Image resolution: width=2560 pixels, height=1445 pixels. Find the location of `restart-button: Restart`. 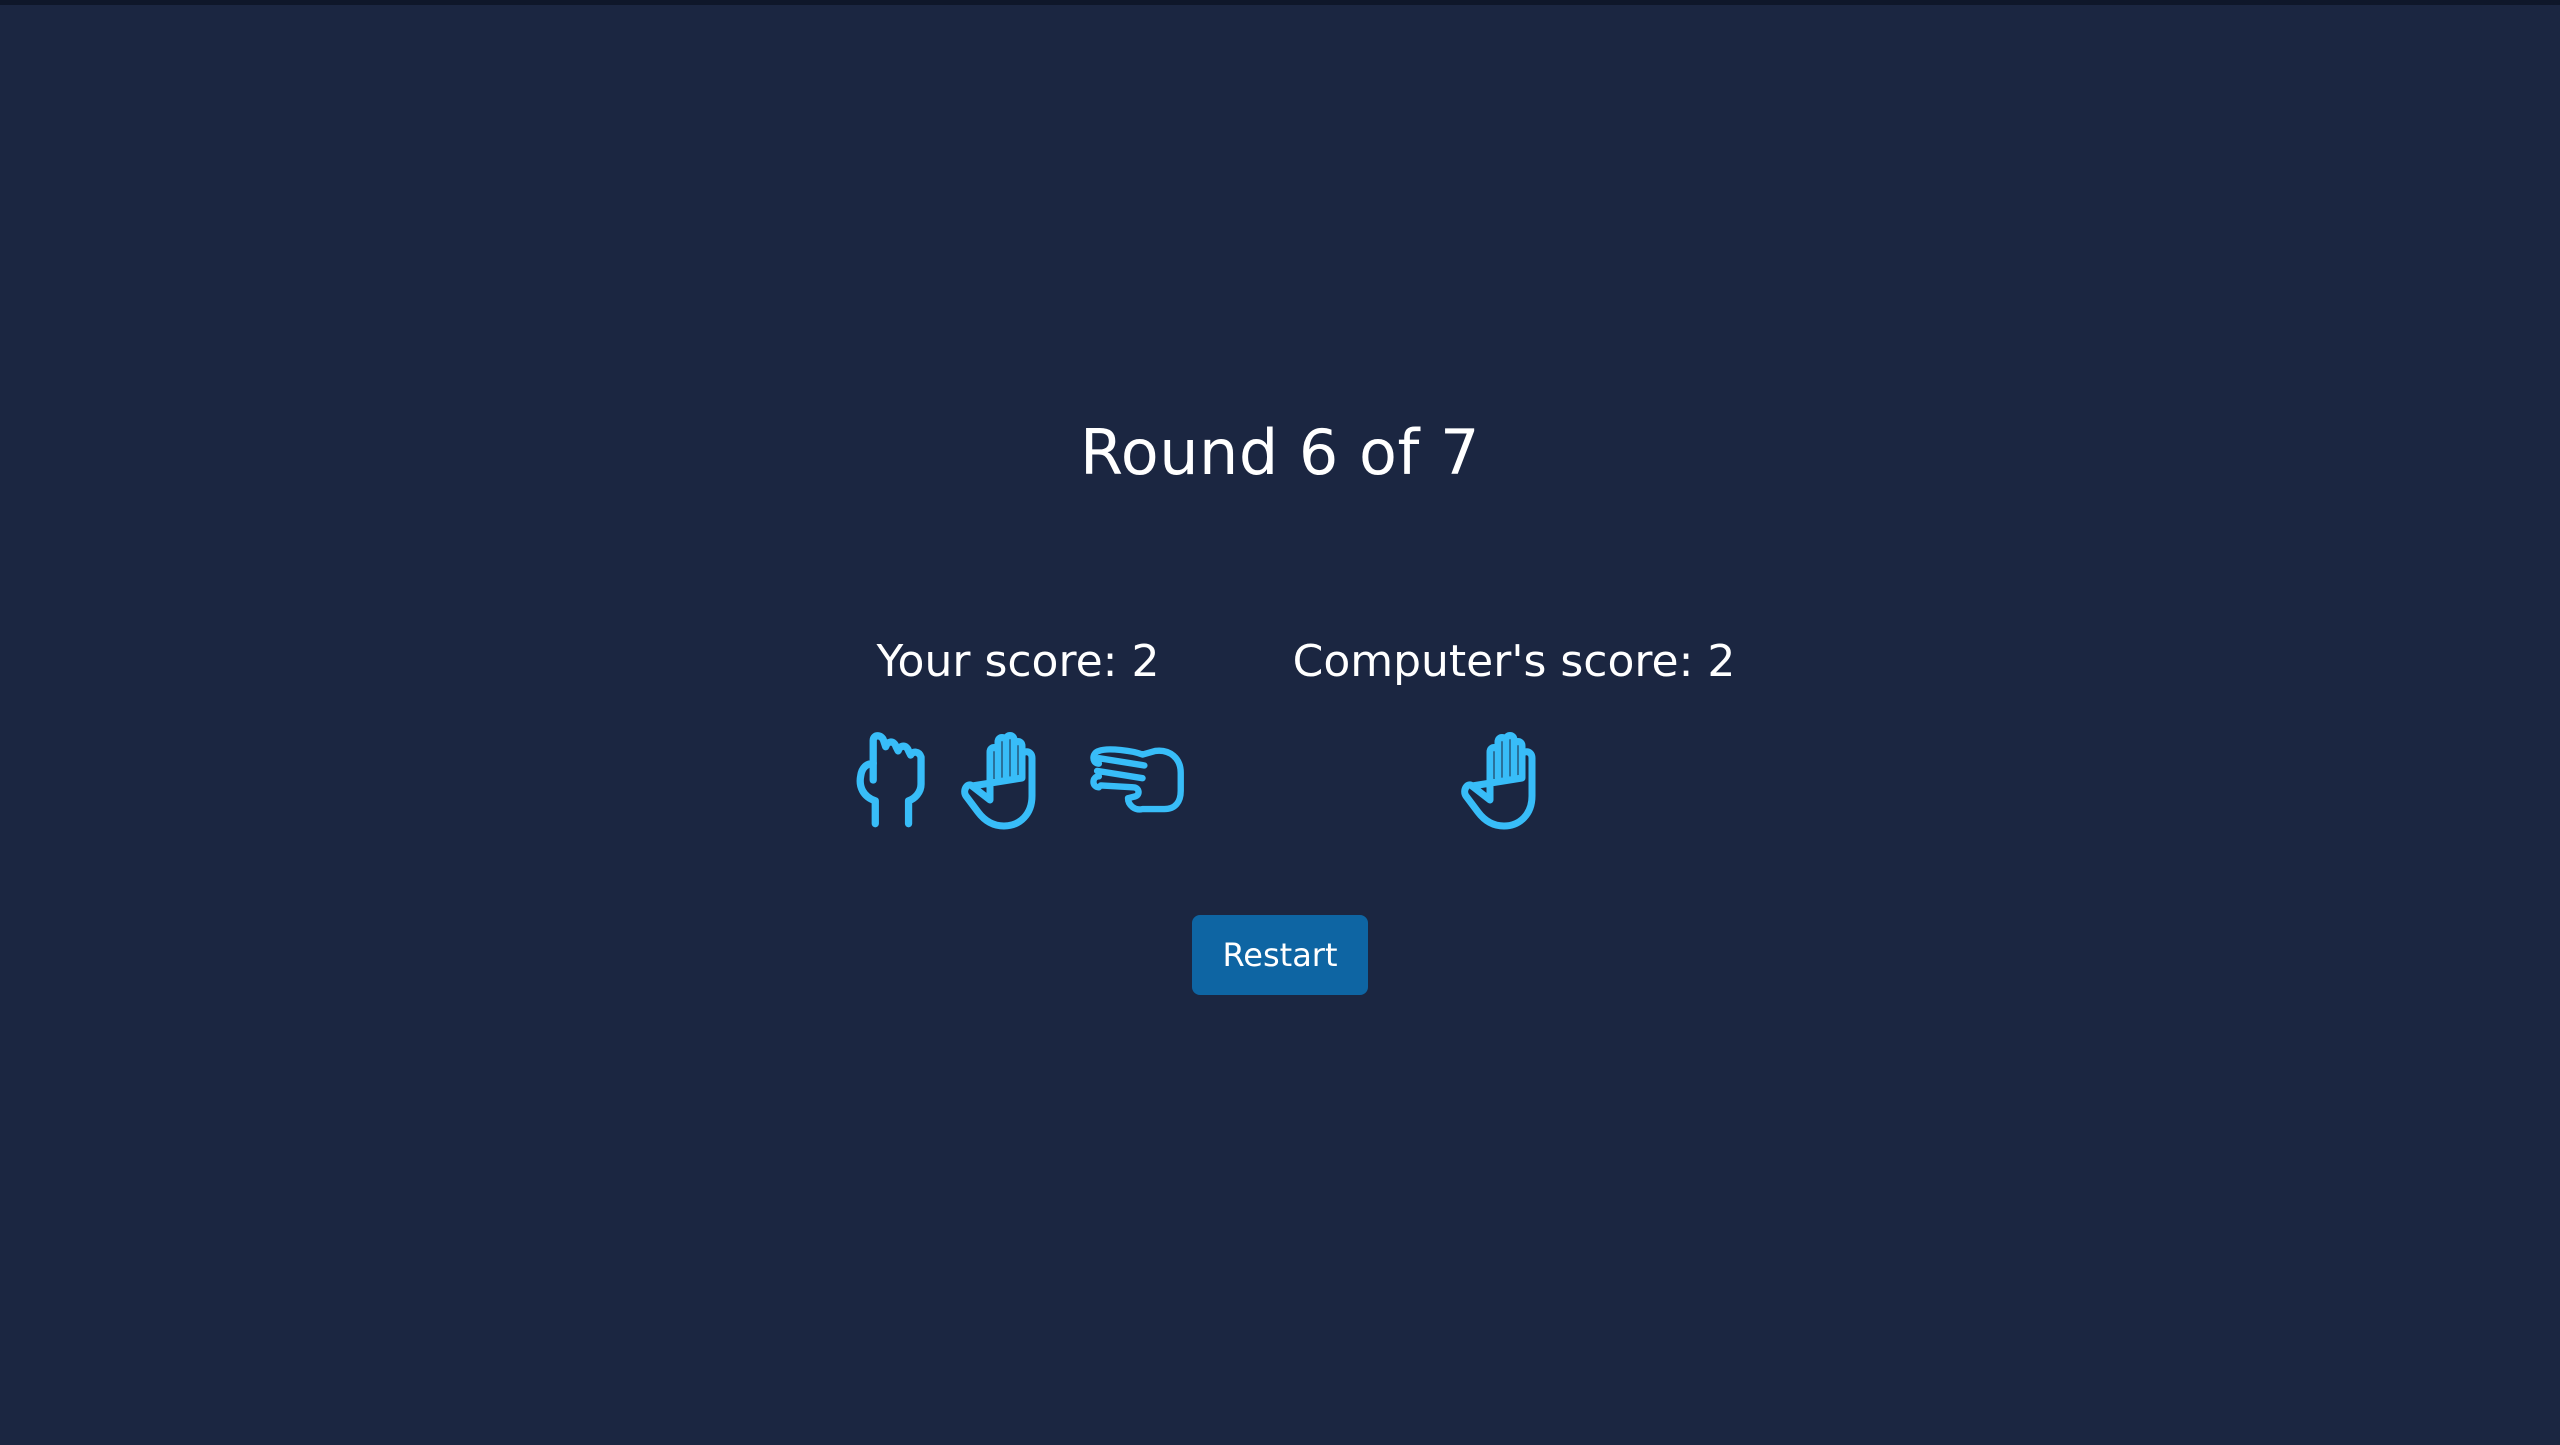

restart-button: Restart is located at coordinates (1280, 955).